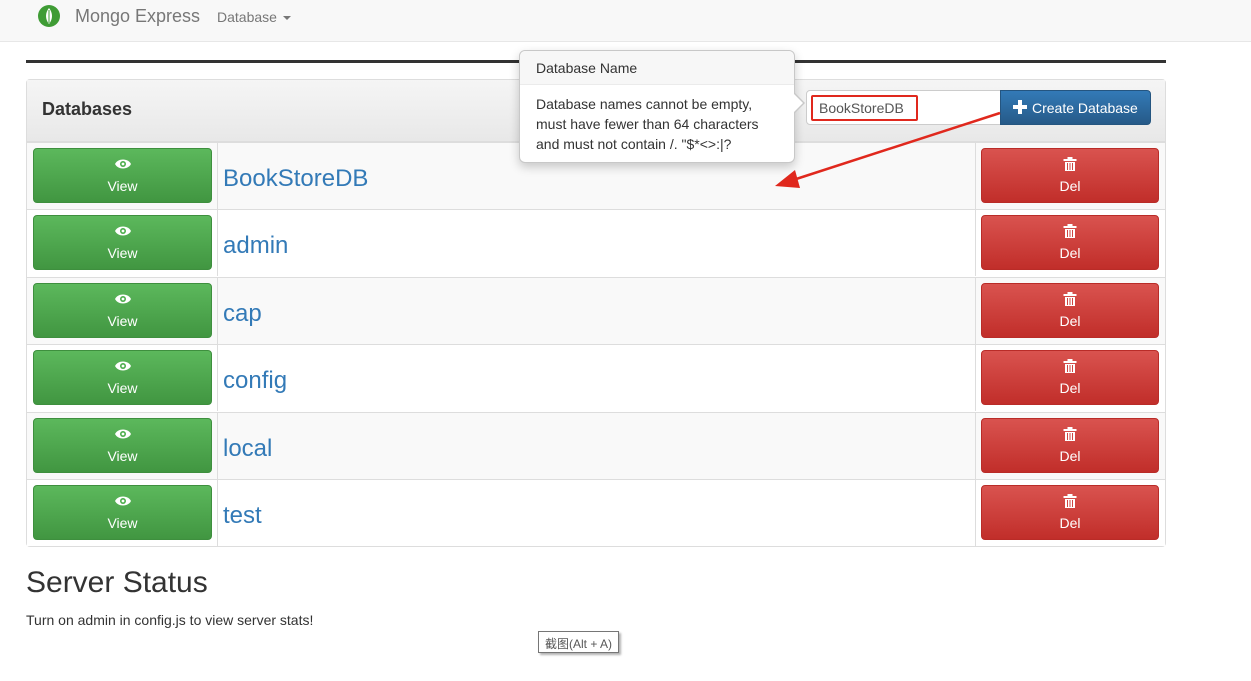  Describe the element at coordinates (49, 16) in the screenshot. I see `mongo-leaf-icon` at that location.